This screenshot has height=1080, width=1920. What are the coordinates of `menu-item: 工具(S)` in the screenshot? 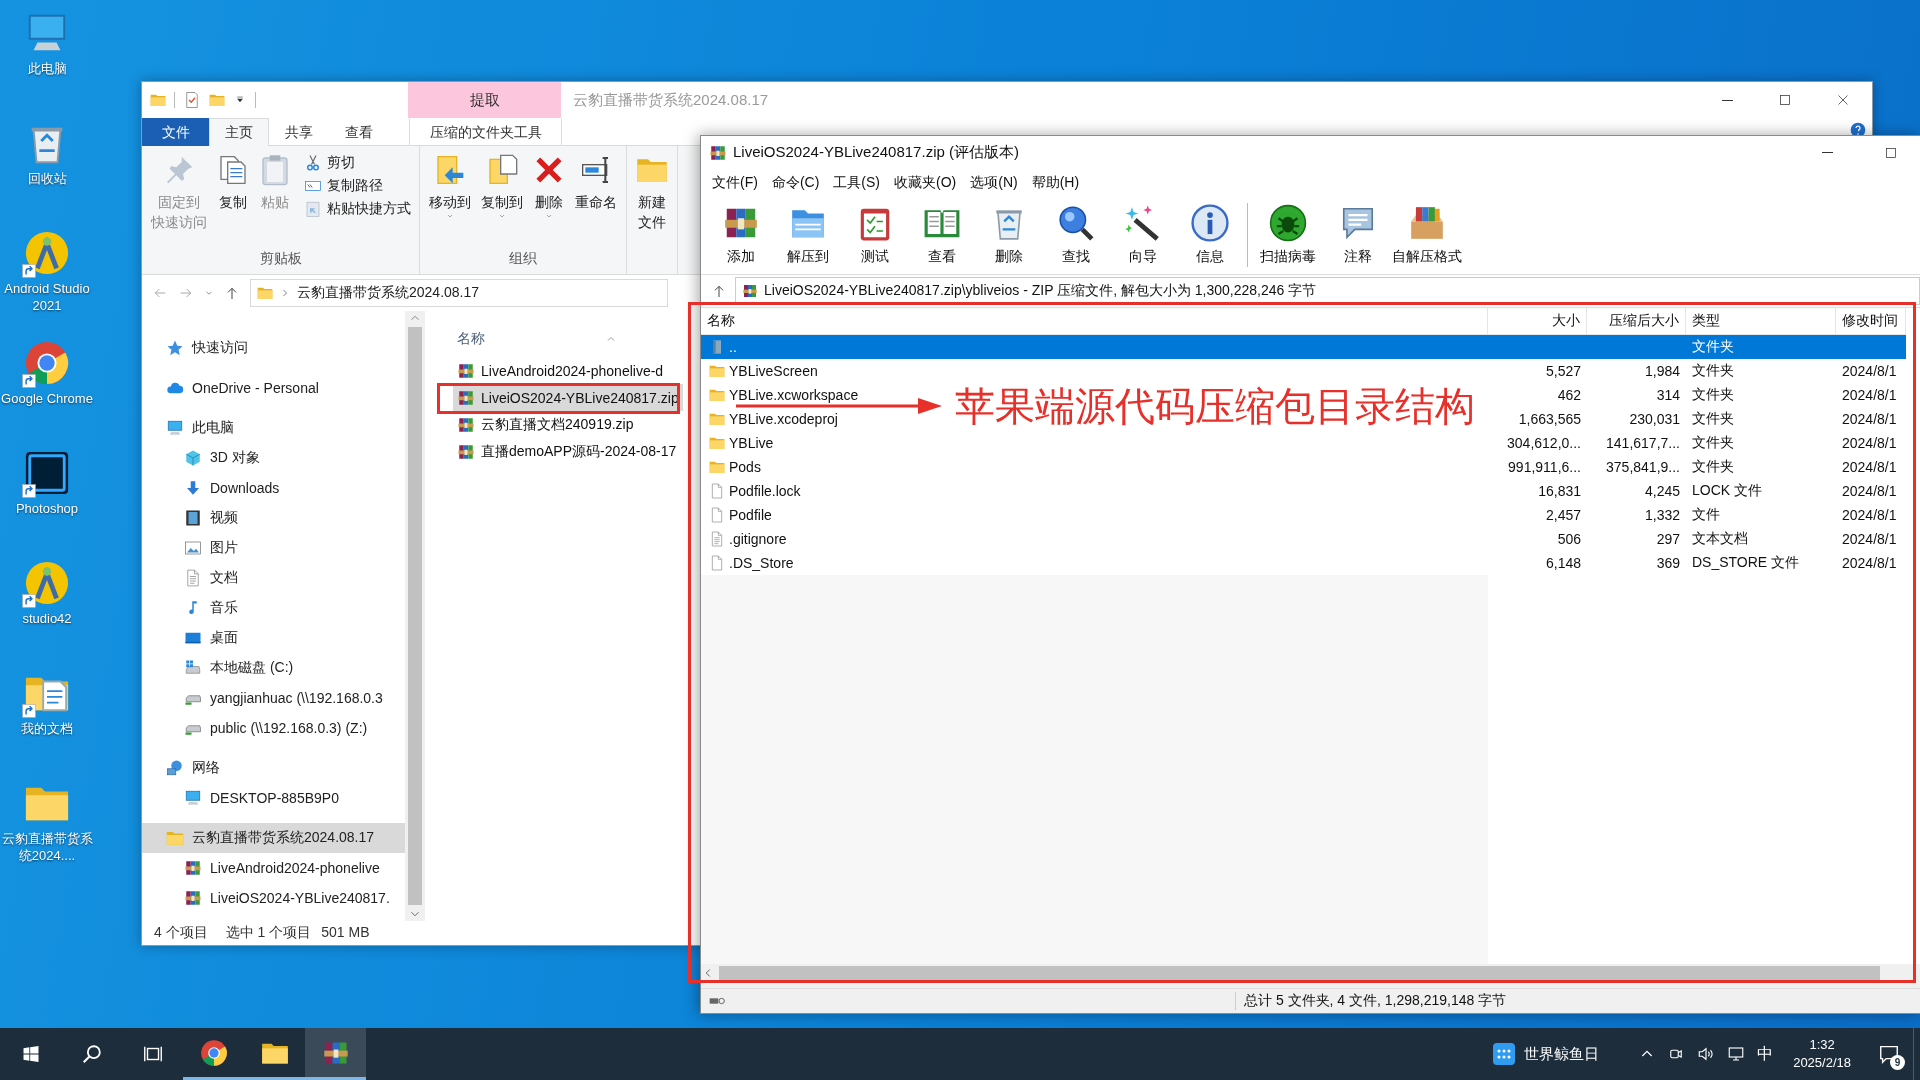 It's located at (856, 182).